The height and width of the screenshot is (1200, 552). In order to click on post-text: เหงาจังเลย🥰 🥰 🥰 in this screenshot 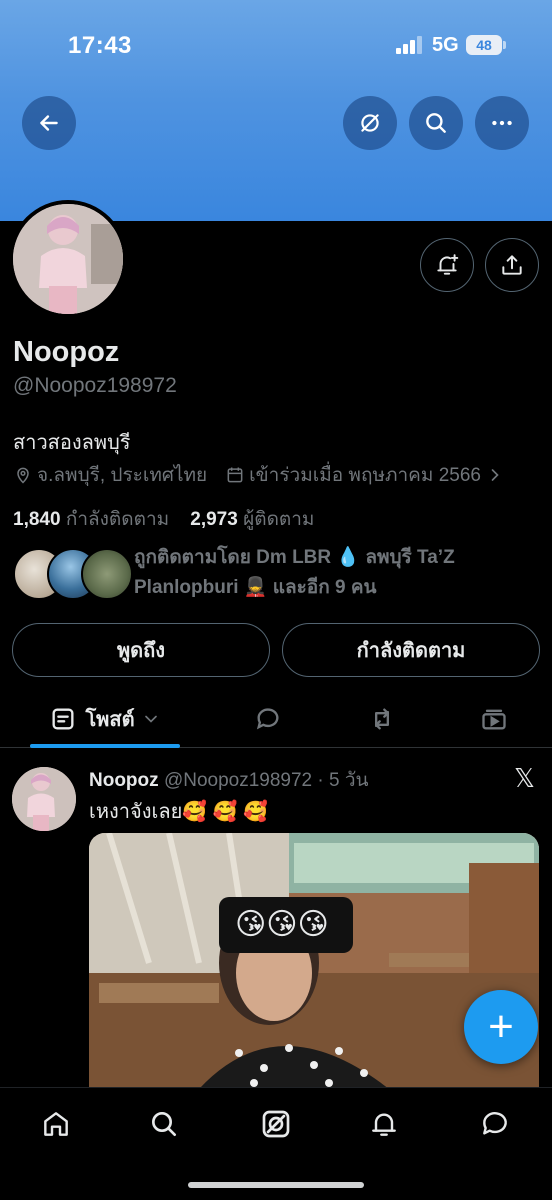, I will do `click(179, 812)`.